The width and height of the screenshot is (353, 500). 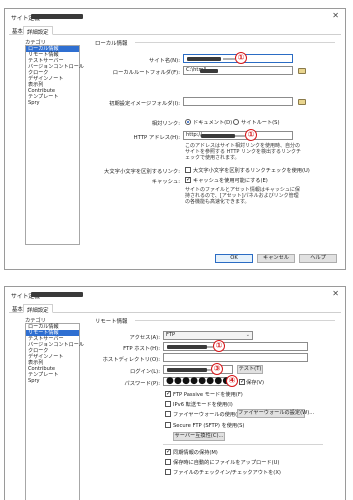 What do you see at coordinates (168, 462) in the screenshot?
I see `auto-upload-checkbox` at bounding box center [168, 462].